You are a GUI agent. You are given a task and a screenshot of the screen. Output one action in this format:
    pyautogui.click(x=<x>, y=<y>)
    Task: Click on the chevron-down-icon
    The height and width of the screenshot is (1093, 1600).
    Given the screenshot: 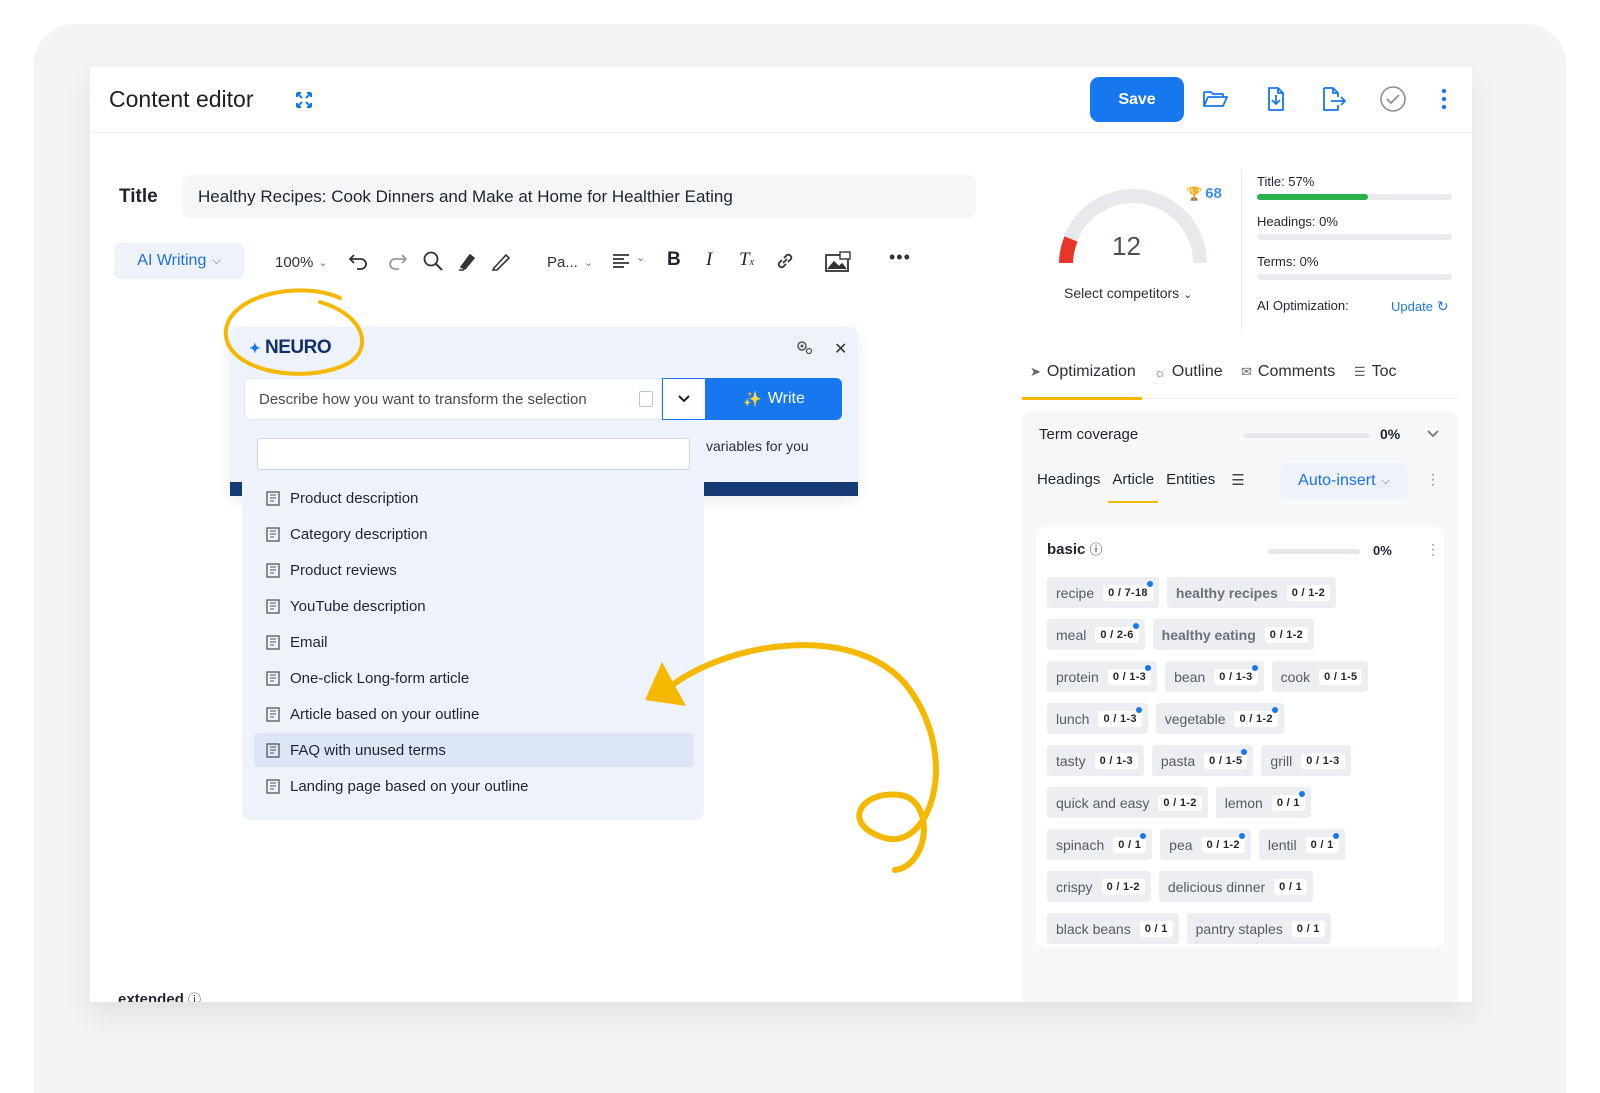 What is the action you would take?
    pyautogui.click(x=1433, y=434)
    